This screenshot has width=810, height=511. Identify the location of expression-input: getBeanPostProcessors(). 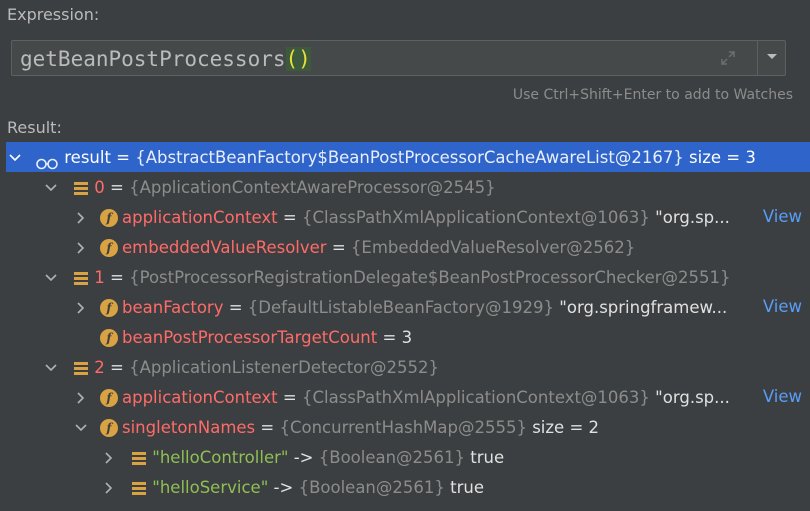
(398, 58).